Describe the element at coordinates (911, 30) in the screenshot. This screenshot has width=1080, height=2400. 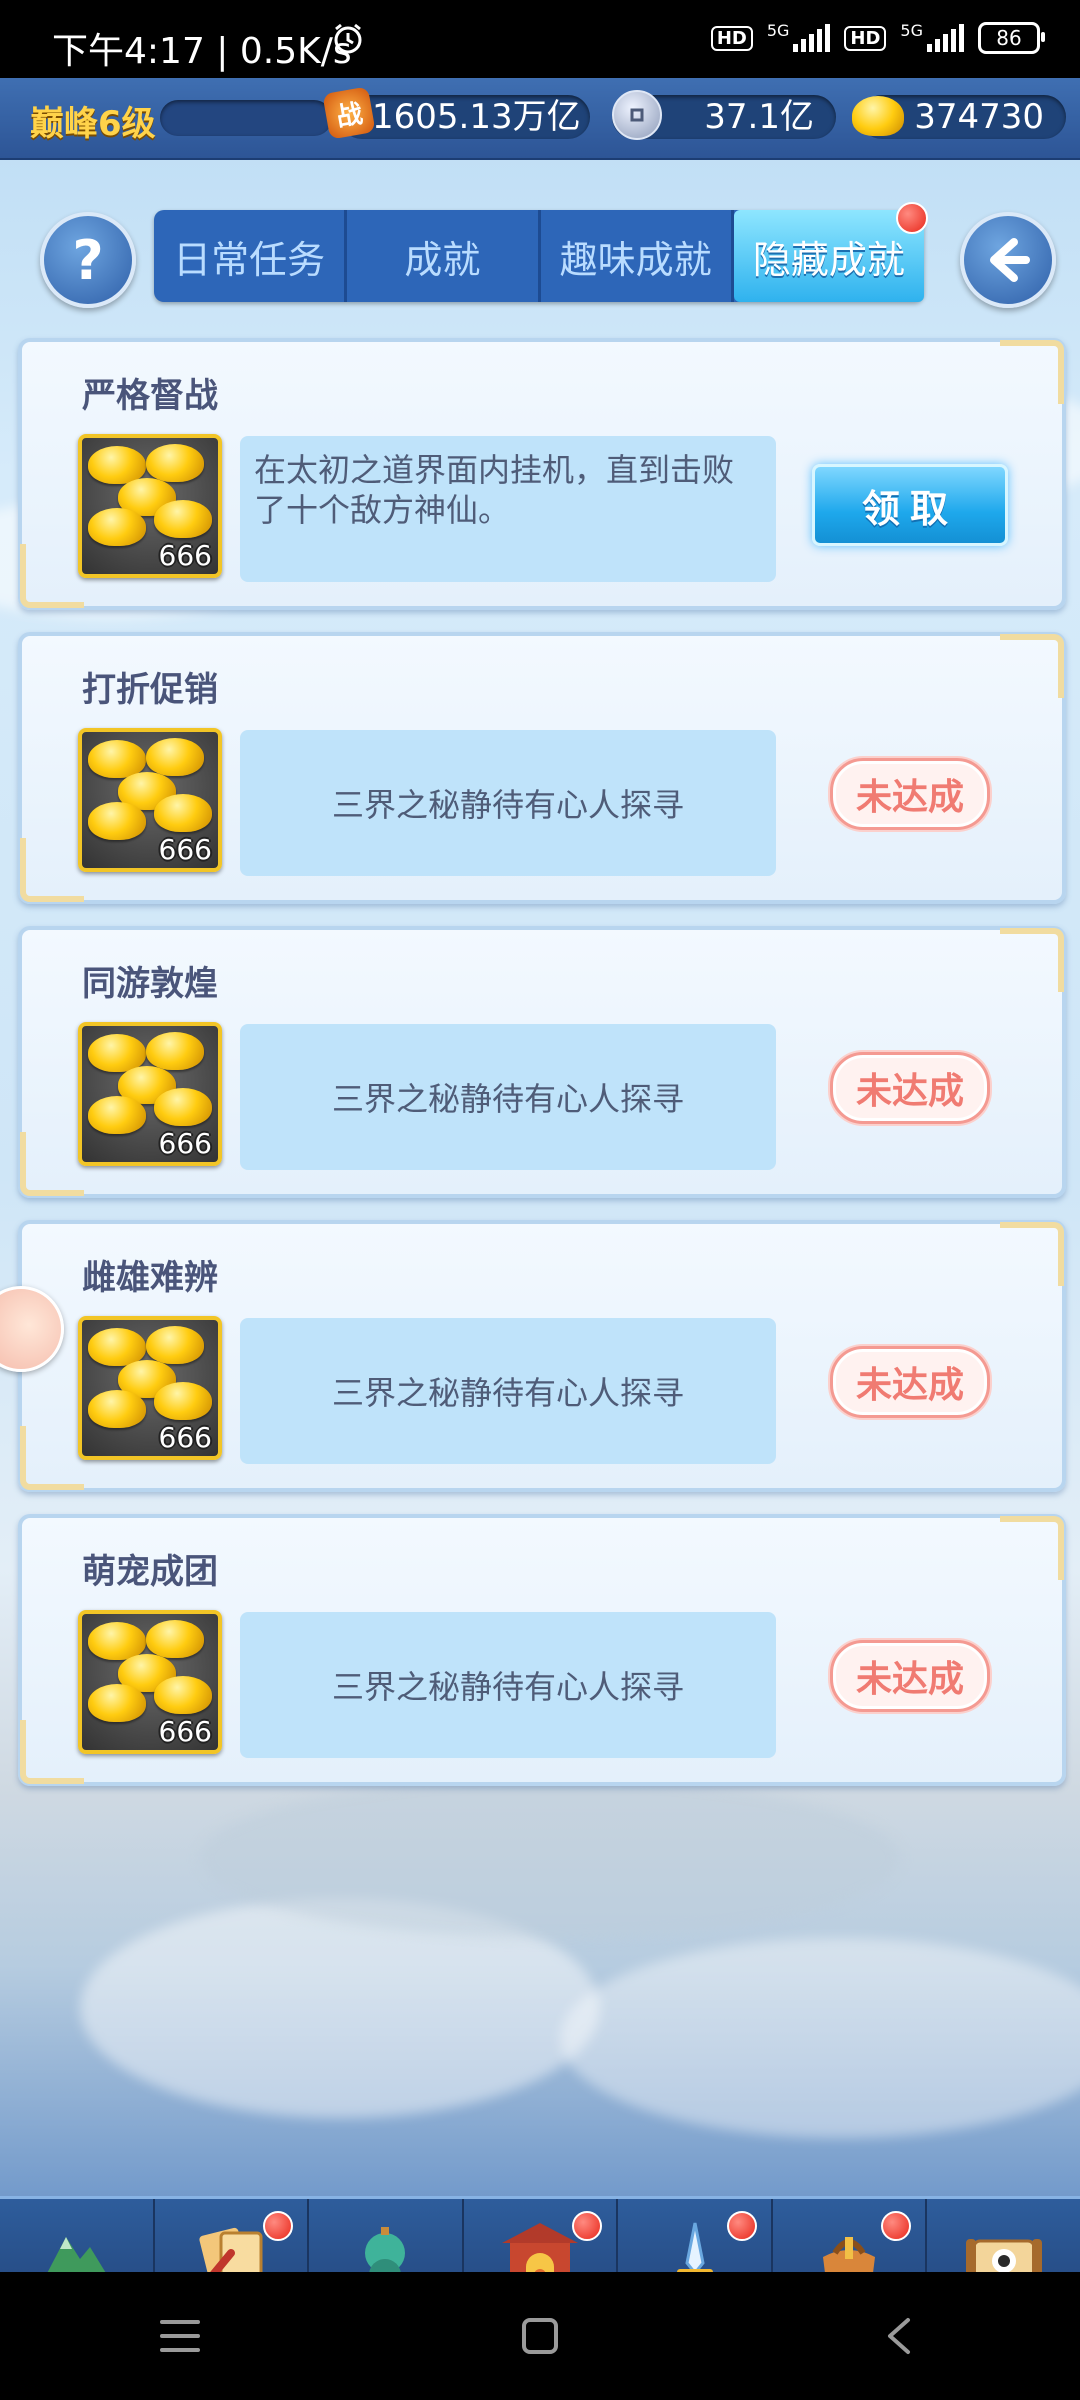
I see `net-type-2: 5G` at that location.